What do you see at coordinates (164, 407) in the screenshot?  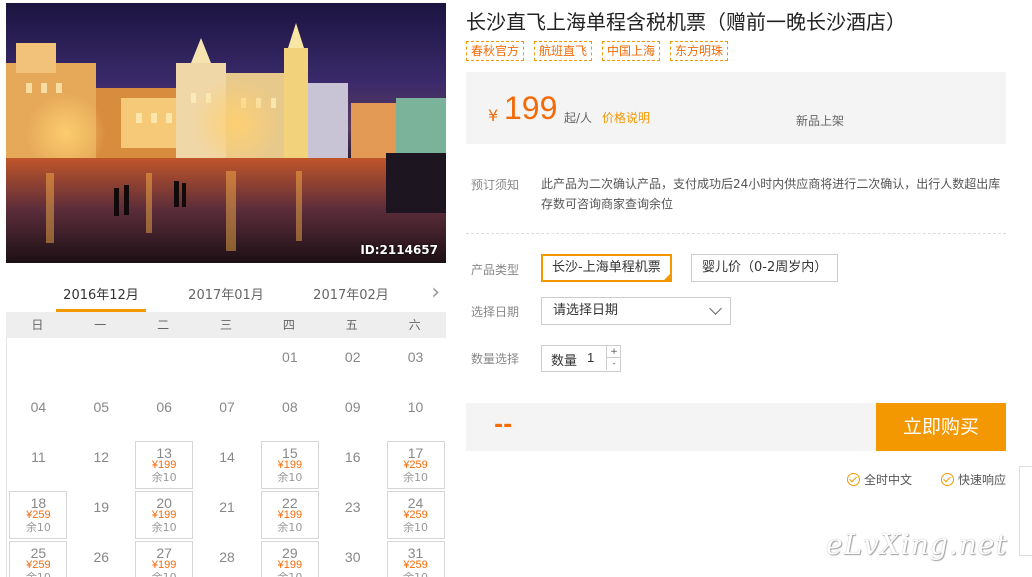 I see `day-number: 06` at bounding box center [164, 407].